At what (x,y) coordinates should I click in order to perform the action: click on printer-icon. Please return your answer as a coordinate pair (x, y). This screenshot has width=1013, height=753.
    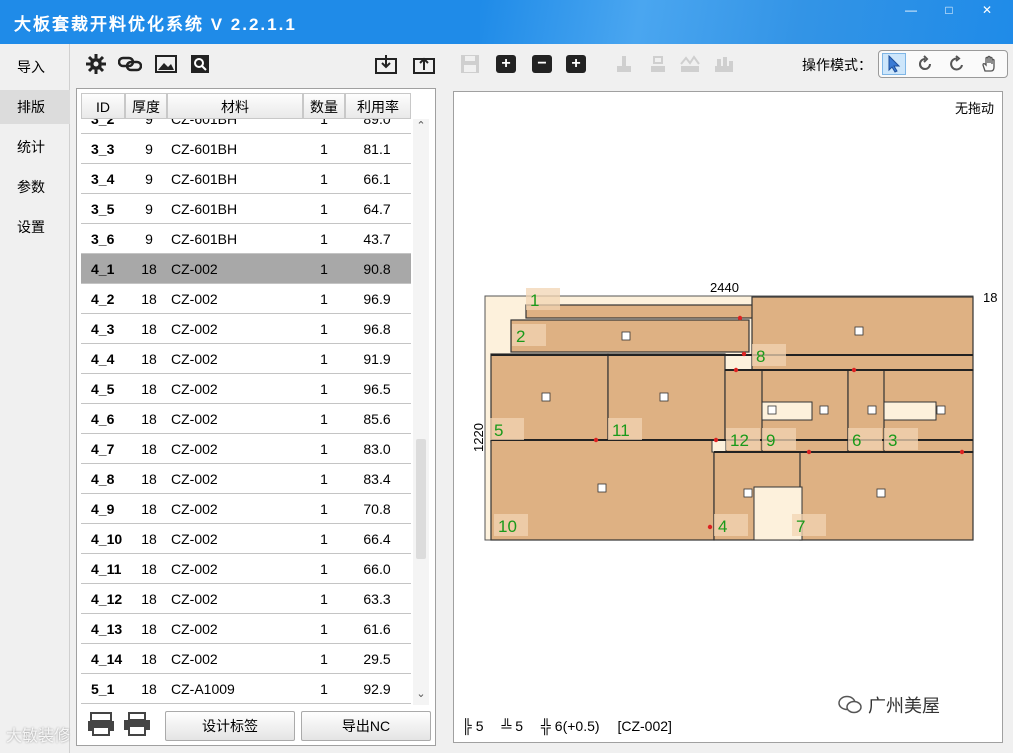
    Looking at the image, I should click on (138, 725).